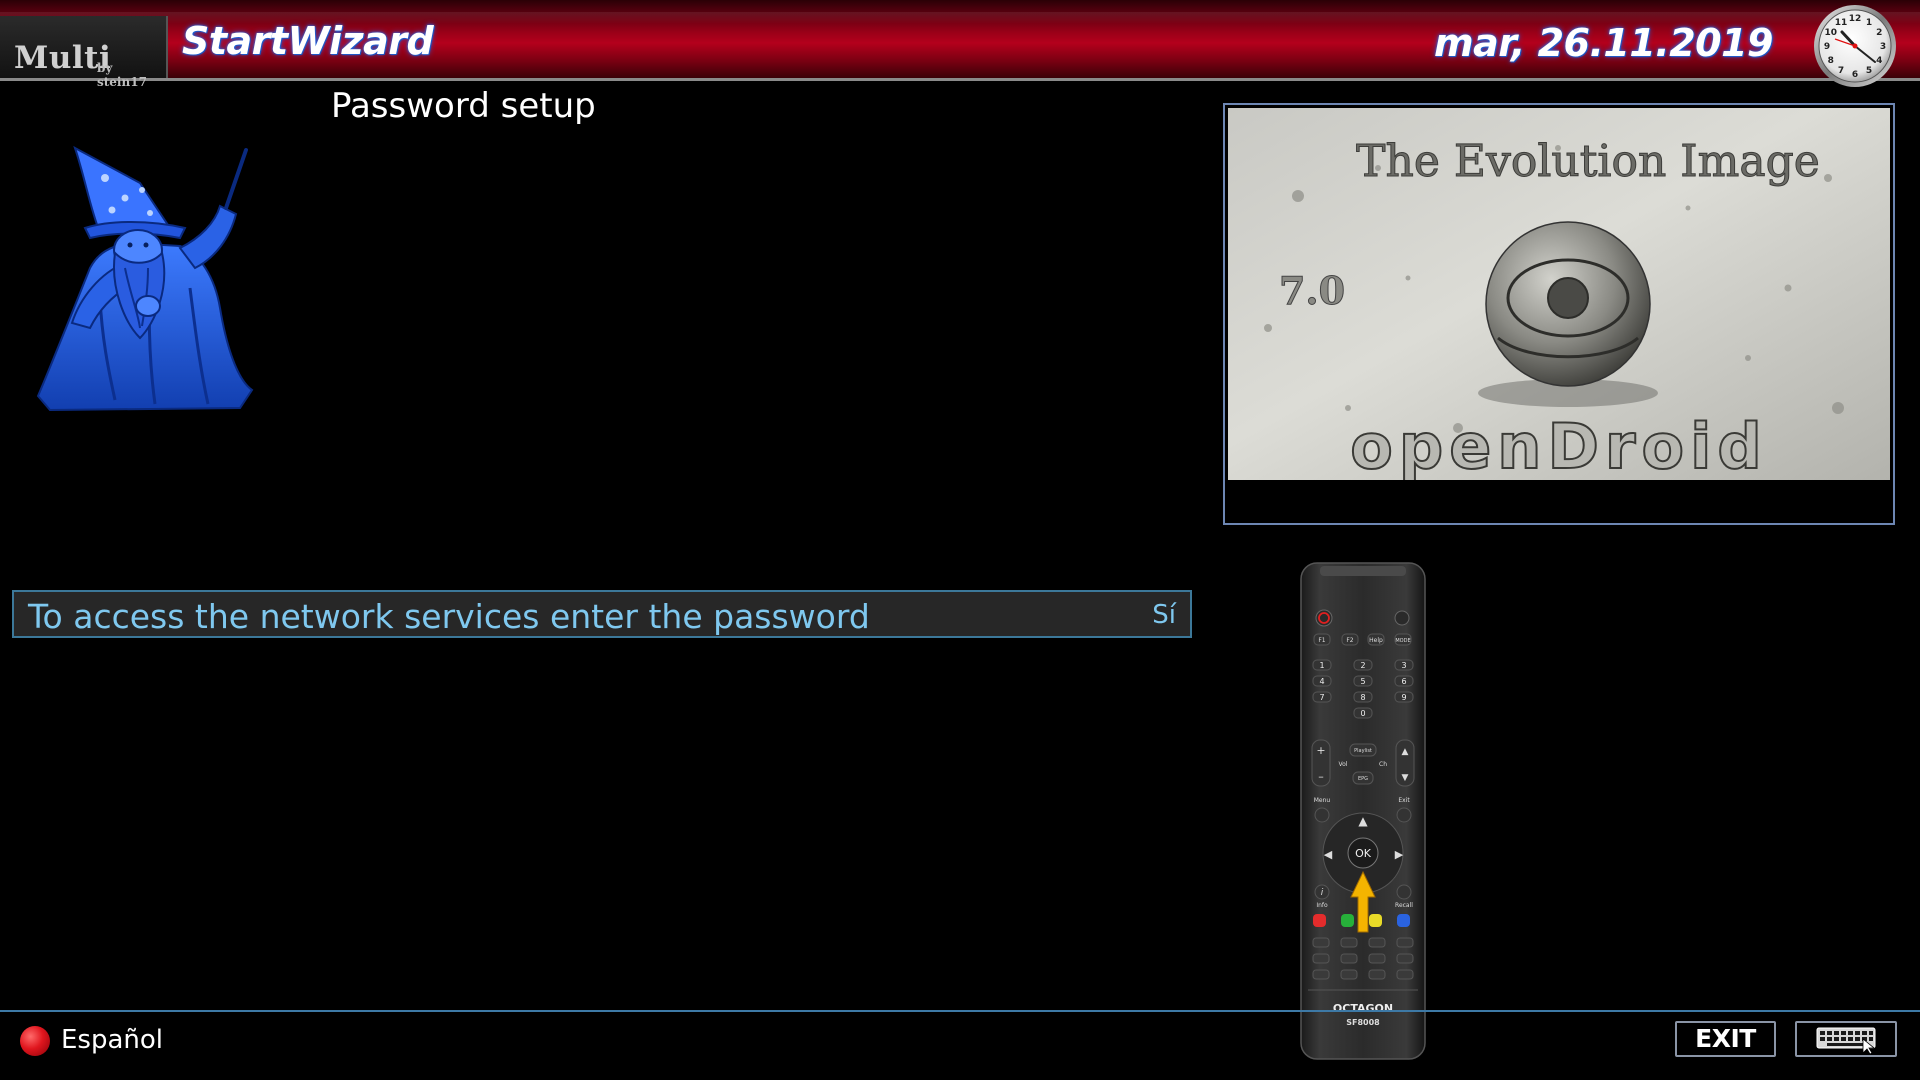  I want to click on clock-numeral: 11, so click(1841, 23).